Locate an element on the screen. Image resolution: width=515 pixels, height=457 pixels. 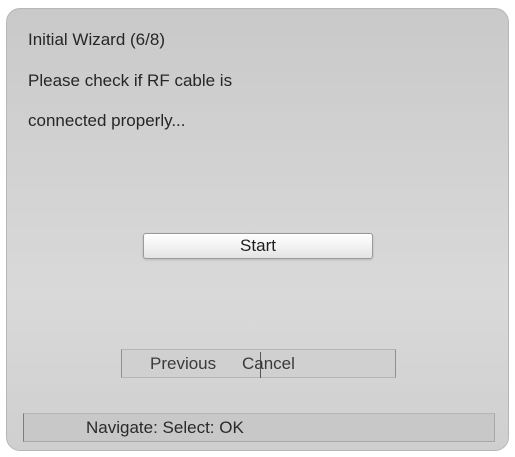
message-line-1: Please check if RF cable is is located at coordinates (130, 80).